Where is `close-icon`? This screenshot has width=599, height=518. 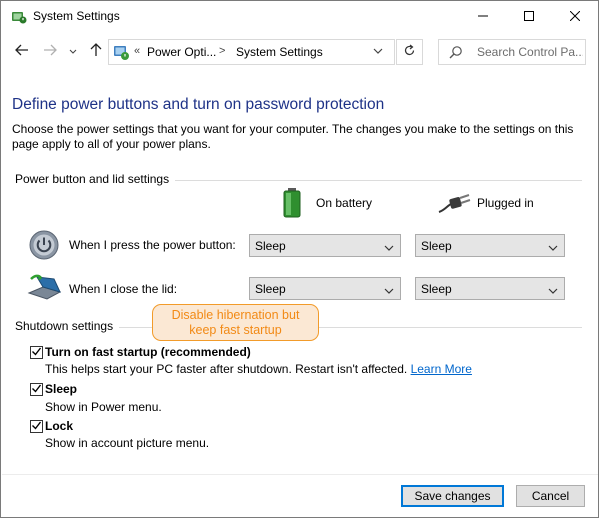 close-icon is located at coordinates (575, 17).